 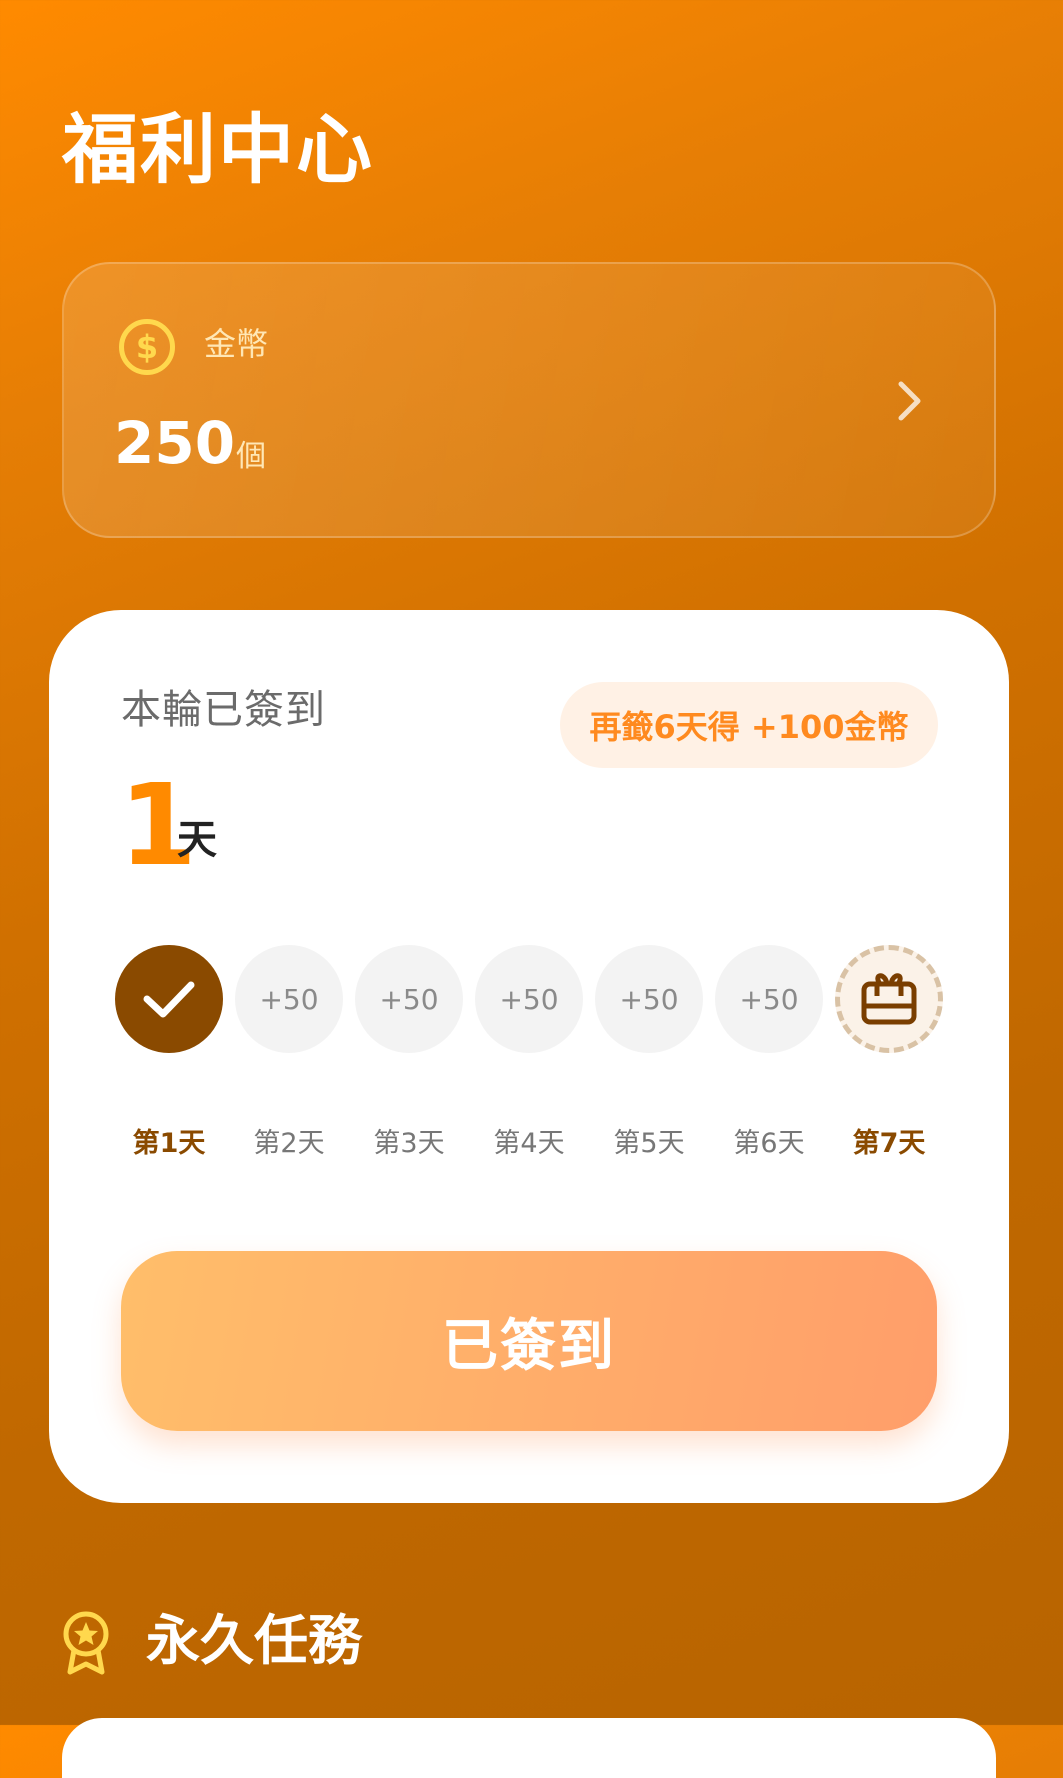 I want to click on day-3-circle: +50, so click(x=409, y=999).